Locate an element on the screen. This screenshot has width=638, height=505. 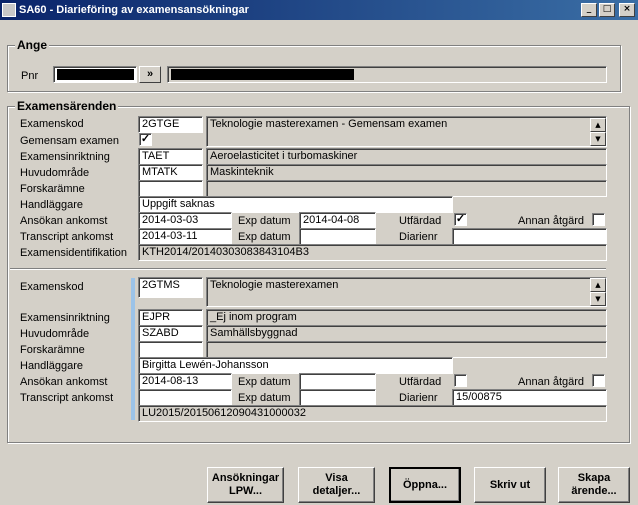
examensarenden-legend: Examensärenden is located at coordinates (67, 106).